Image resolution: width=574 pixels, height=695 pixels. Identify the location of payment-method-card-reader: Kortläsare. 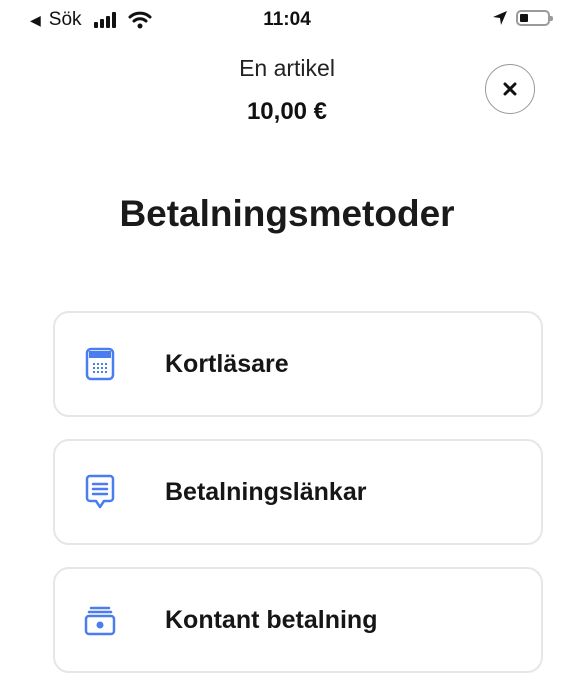
(298, 364).